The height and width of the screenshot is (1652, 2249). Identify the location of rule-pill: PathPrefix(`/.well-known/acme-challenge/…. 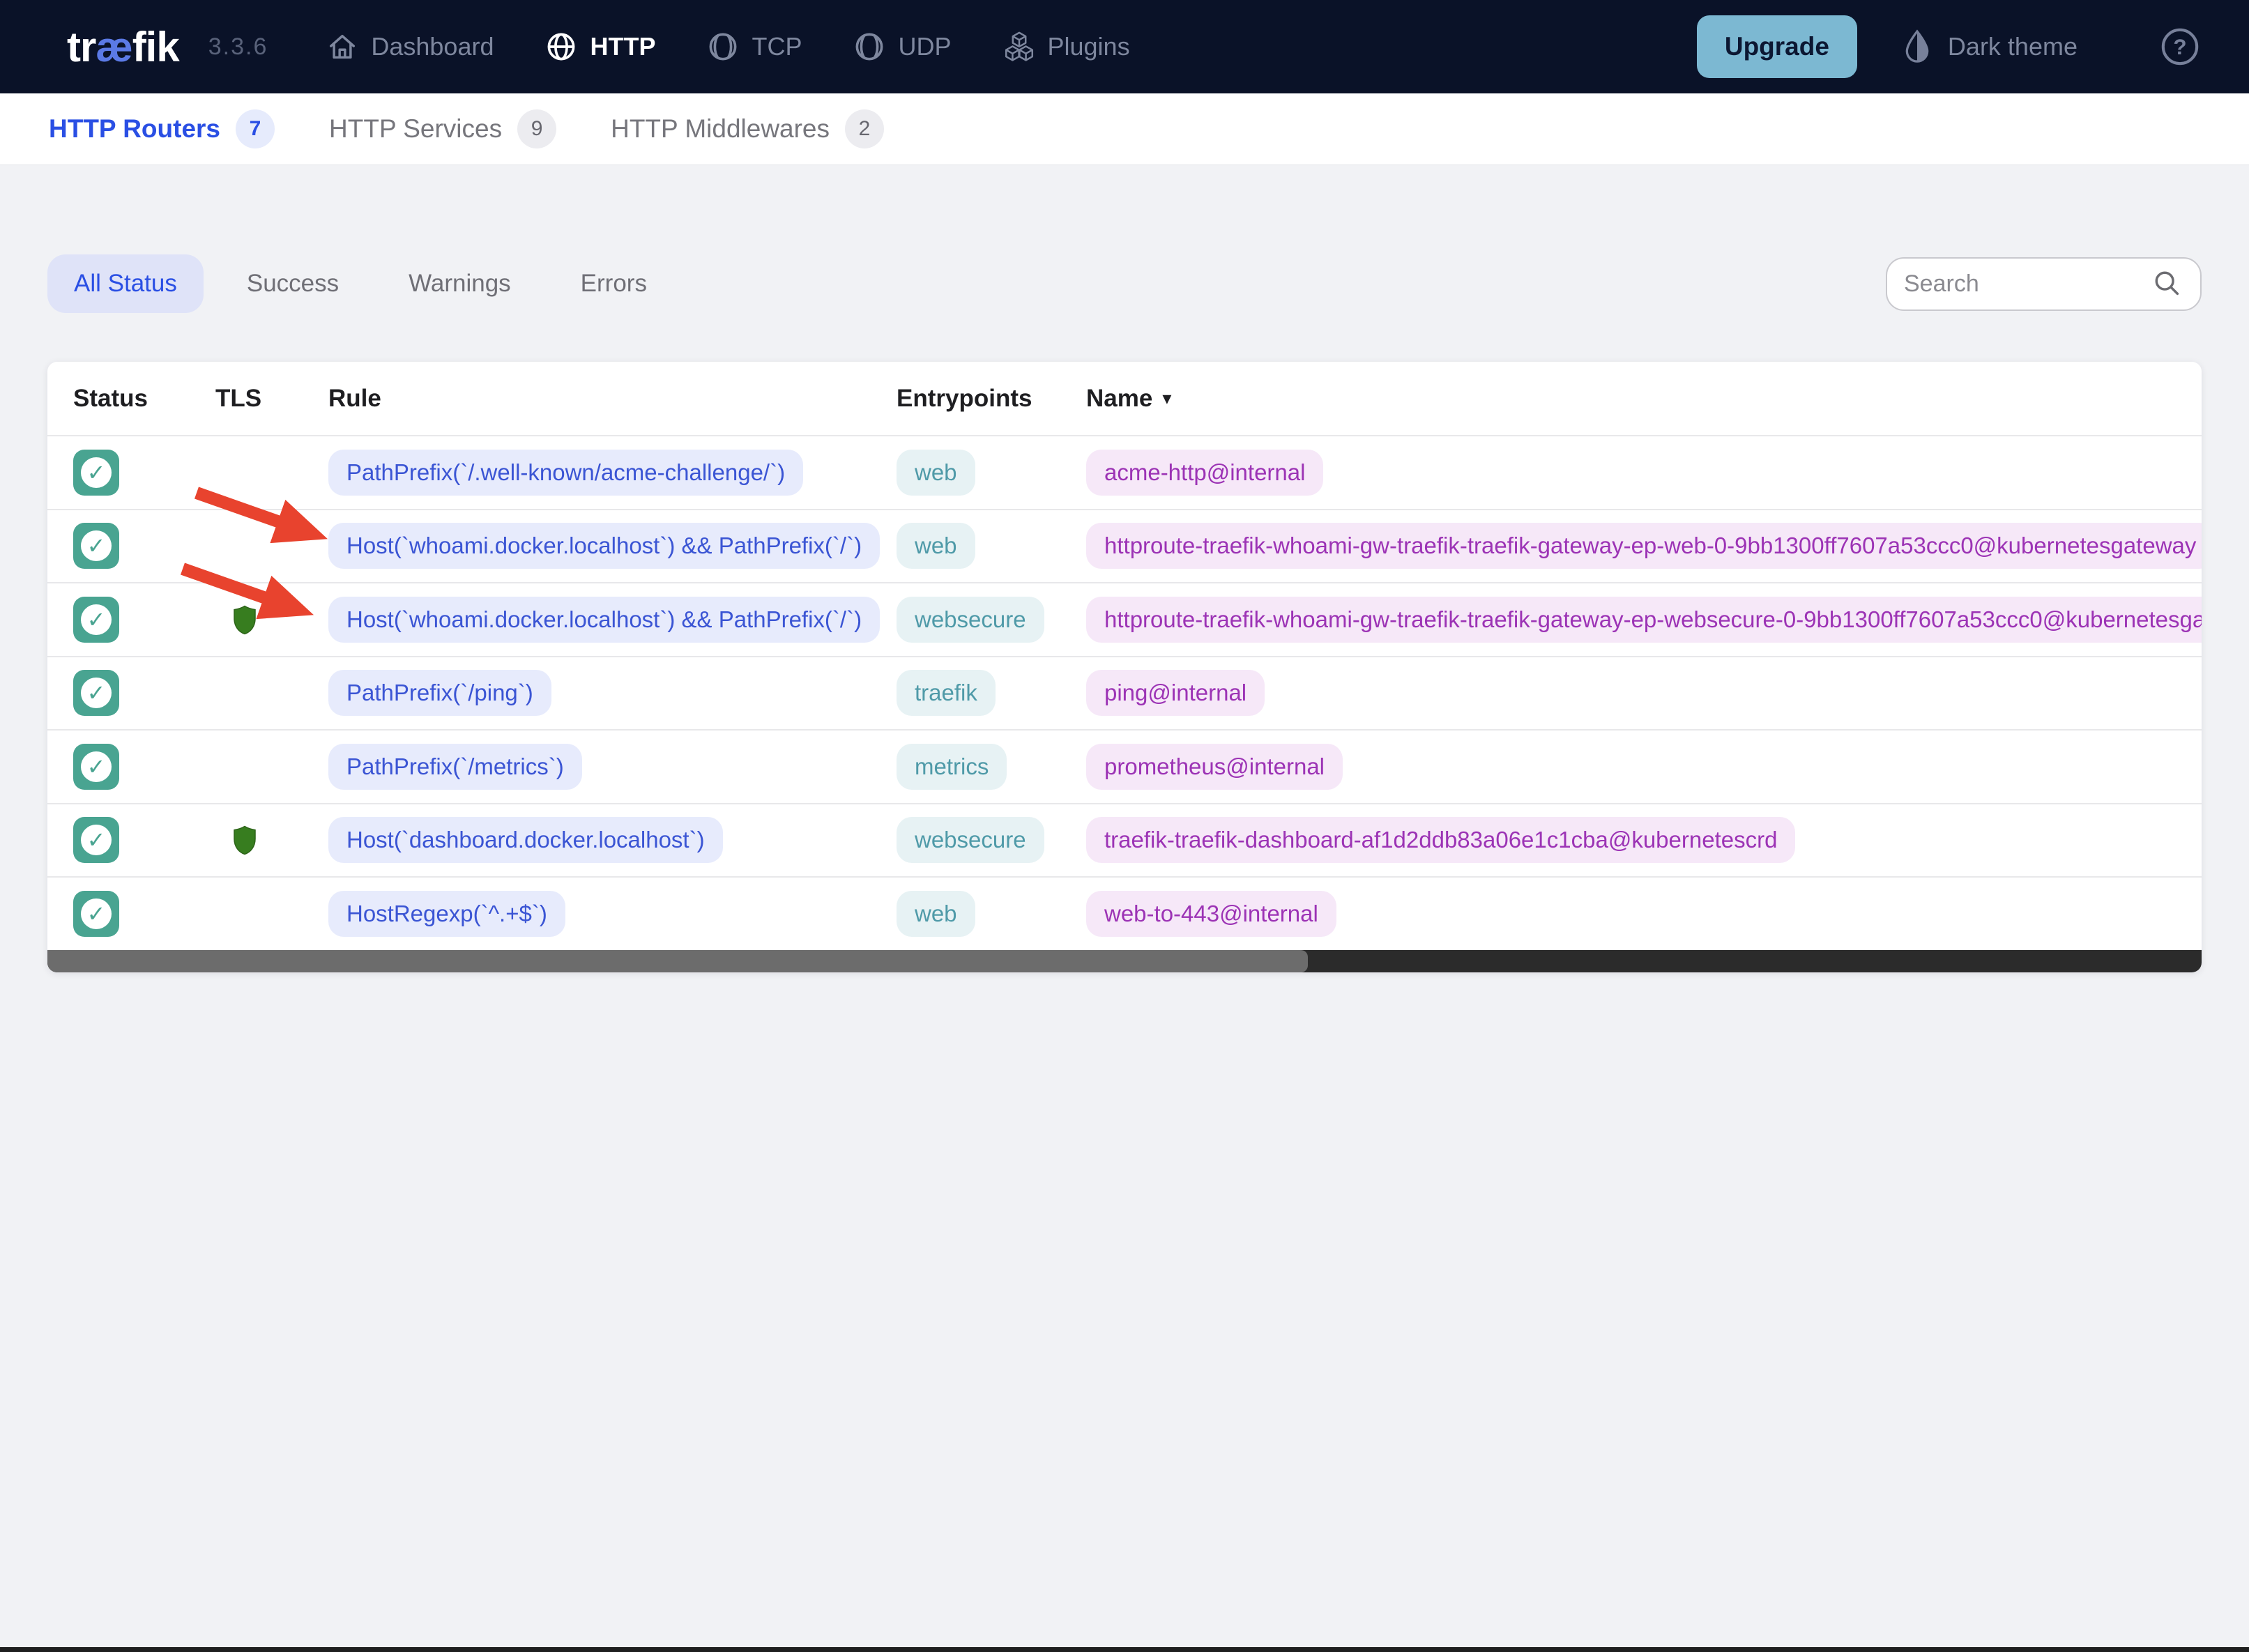
(566, 472).